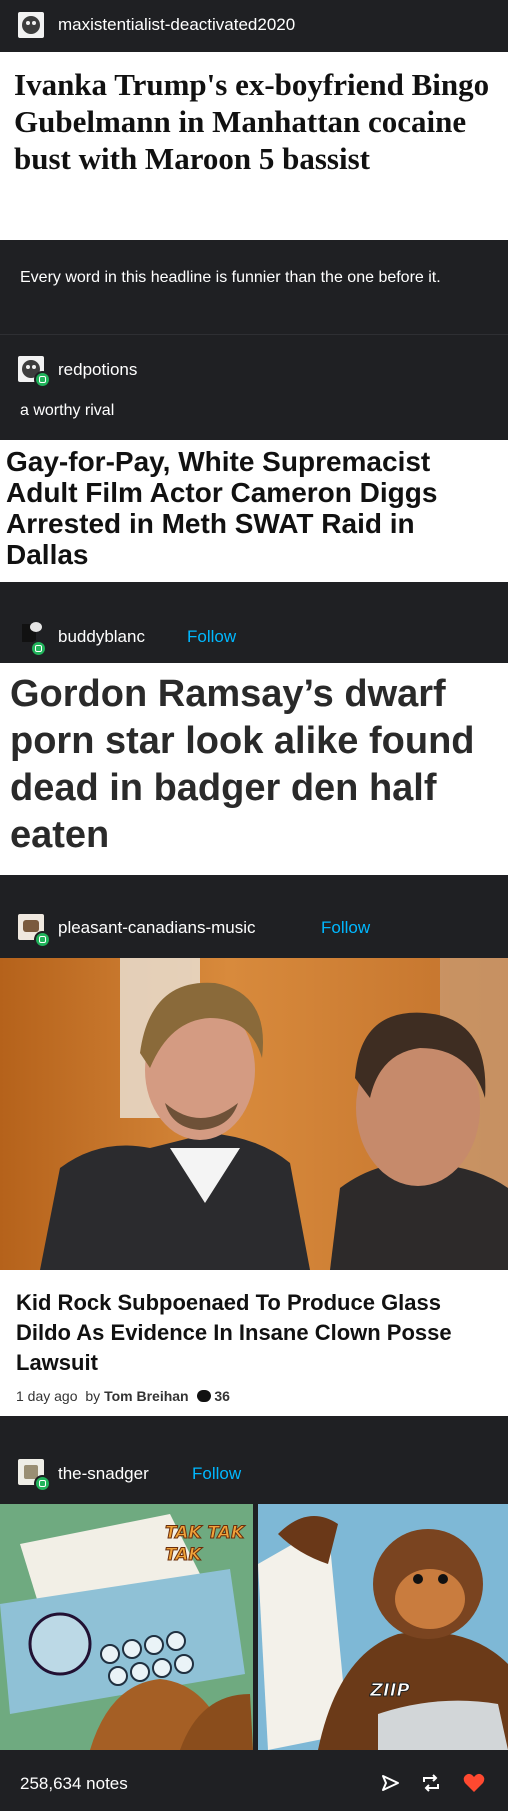 The image size is (508, 1811). Describe the element at coordinates (383, 1627) in the screenshot. I see `comic-panel-right: ZIIP` at that location.